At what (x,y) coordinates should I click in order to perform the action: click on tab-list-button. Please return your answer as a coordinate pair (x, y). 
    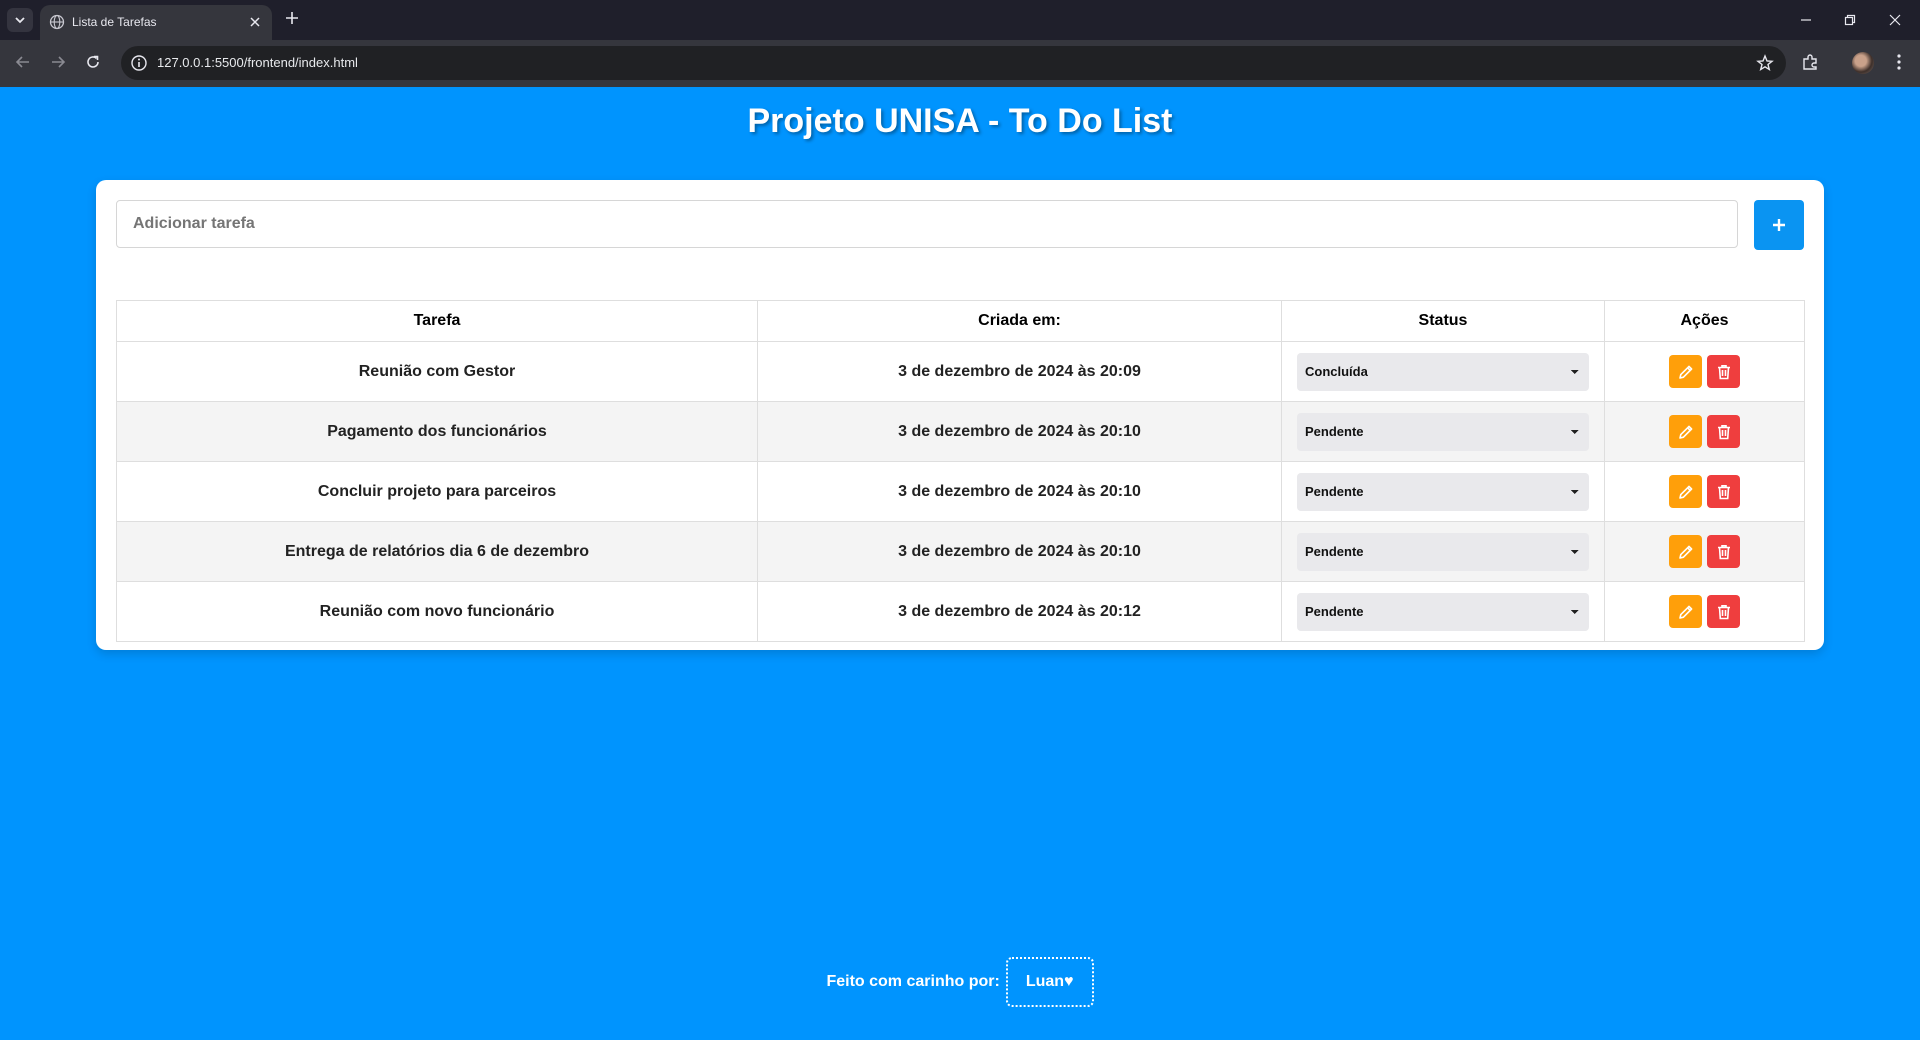
    Looking at the image, I should click on (20, 20).